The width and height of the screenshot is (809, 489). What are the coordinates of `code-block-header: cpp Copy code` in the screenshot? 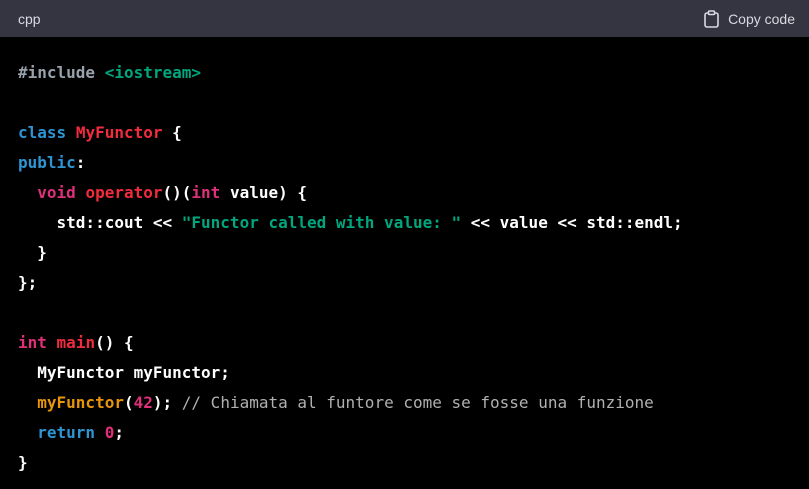 It's located at (404, 18).